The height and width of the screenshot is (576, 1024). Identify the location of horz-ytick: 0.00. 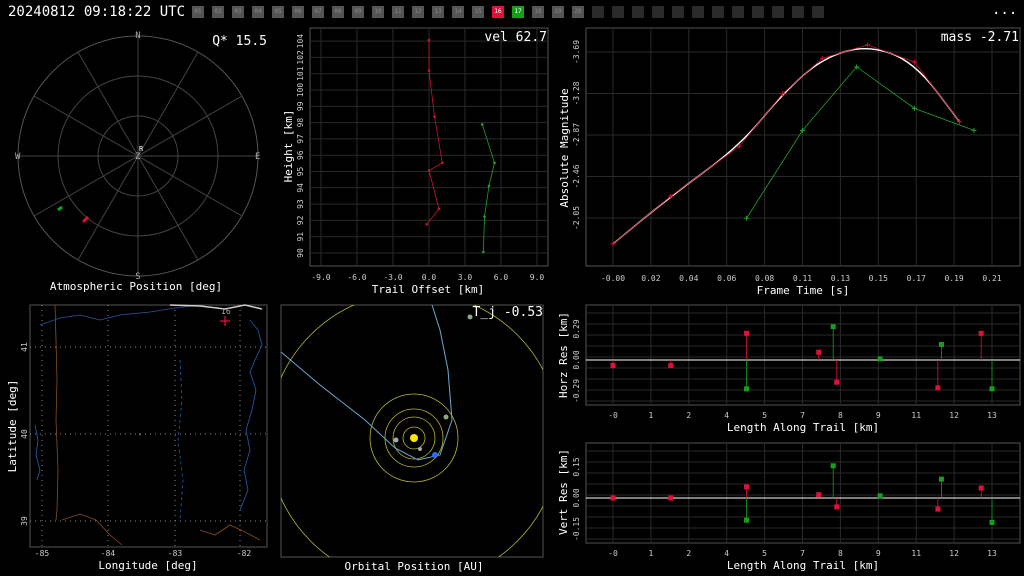
(576, 359).